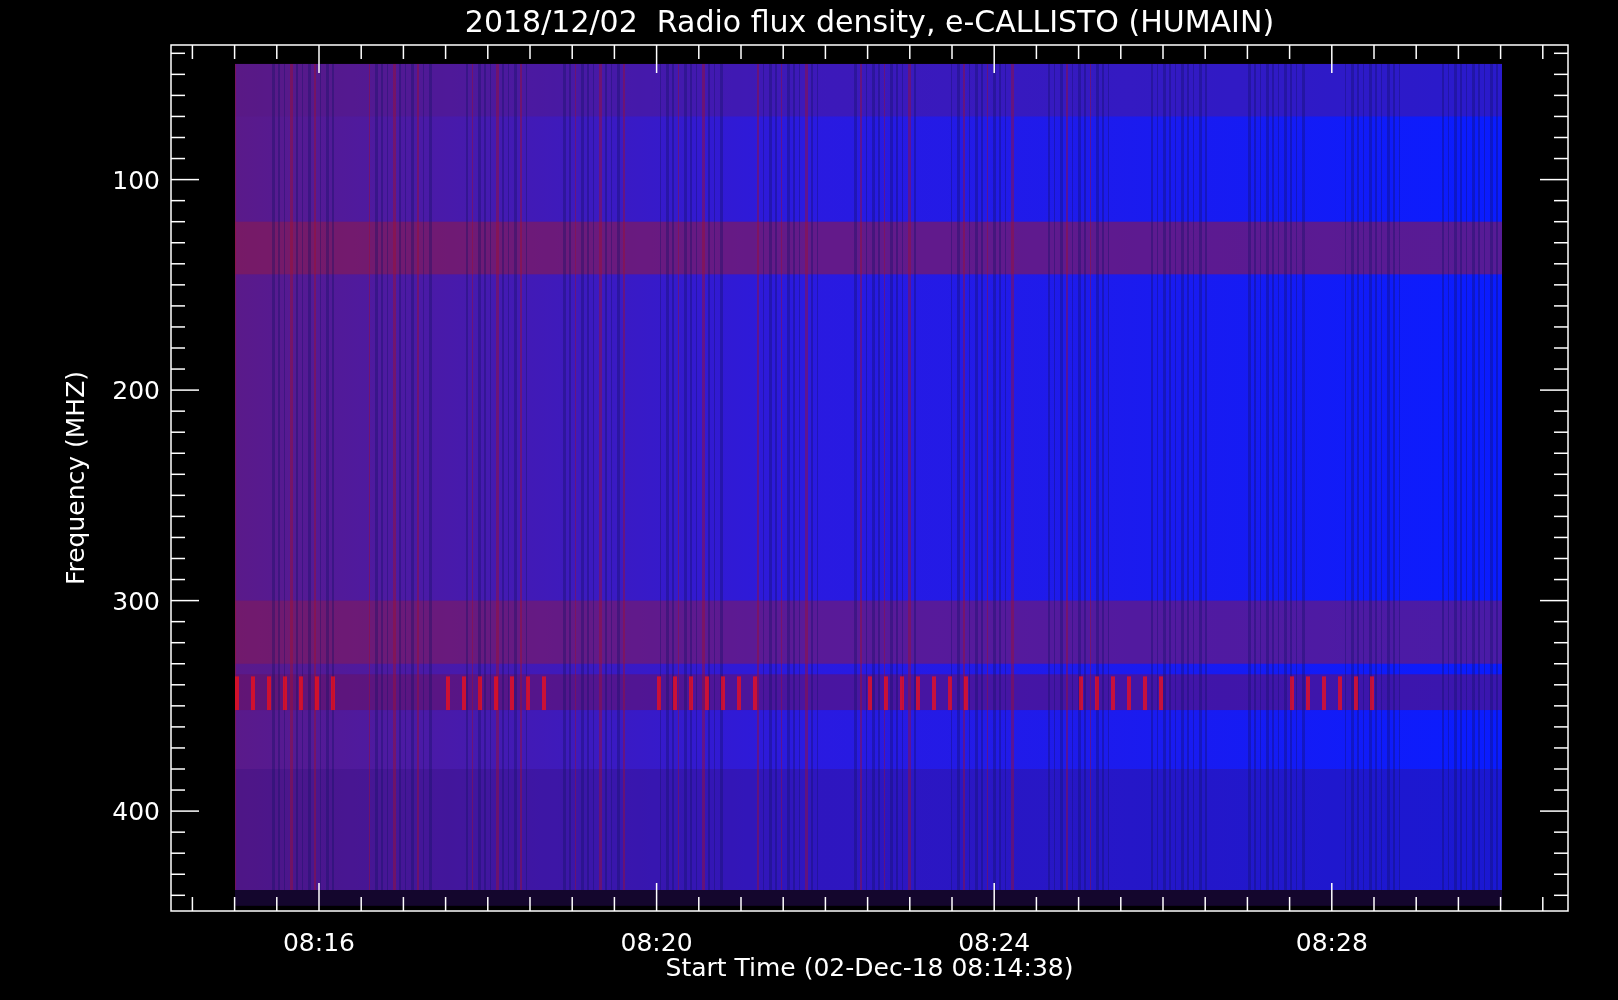  I want to click on tick-label: 08:28, so click(1331, 942).